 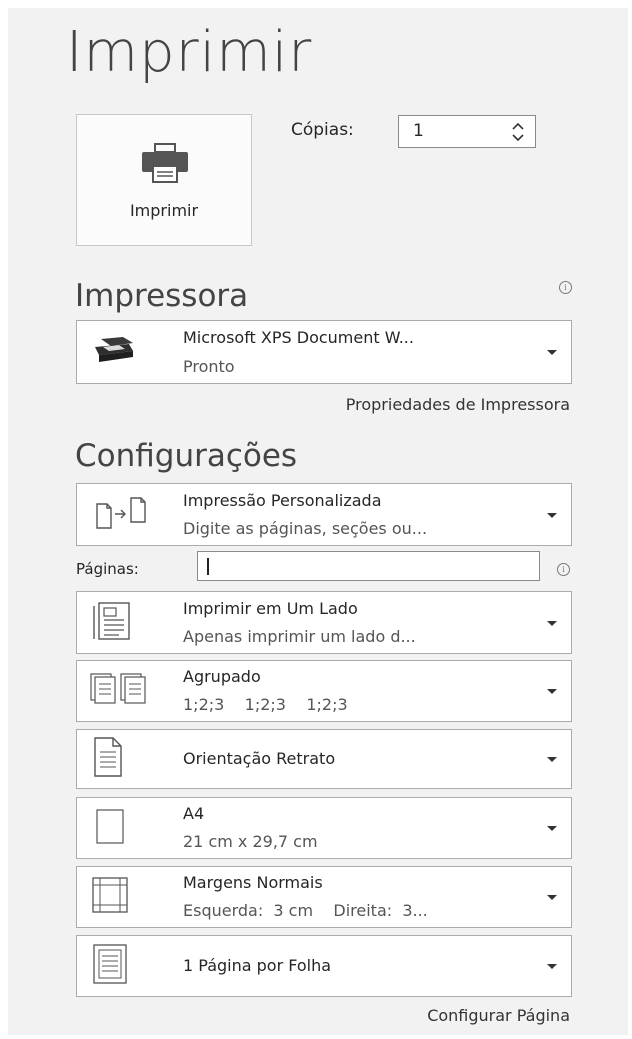 I want to click on print-button: Imprimir, so click(x=164, y=180).